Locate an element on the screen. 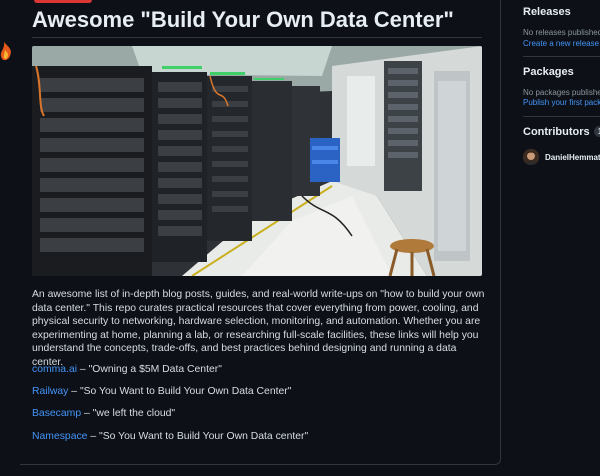  contributors-label: Contributors is located at coordinates (556, 132).